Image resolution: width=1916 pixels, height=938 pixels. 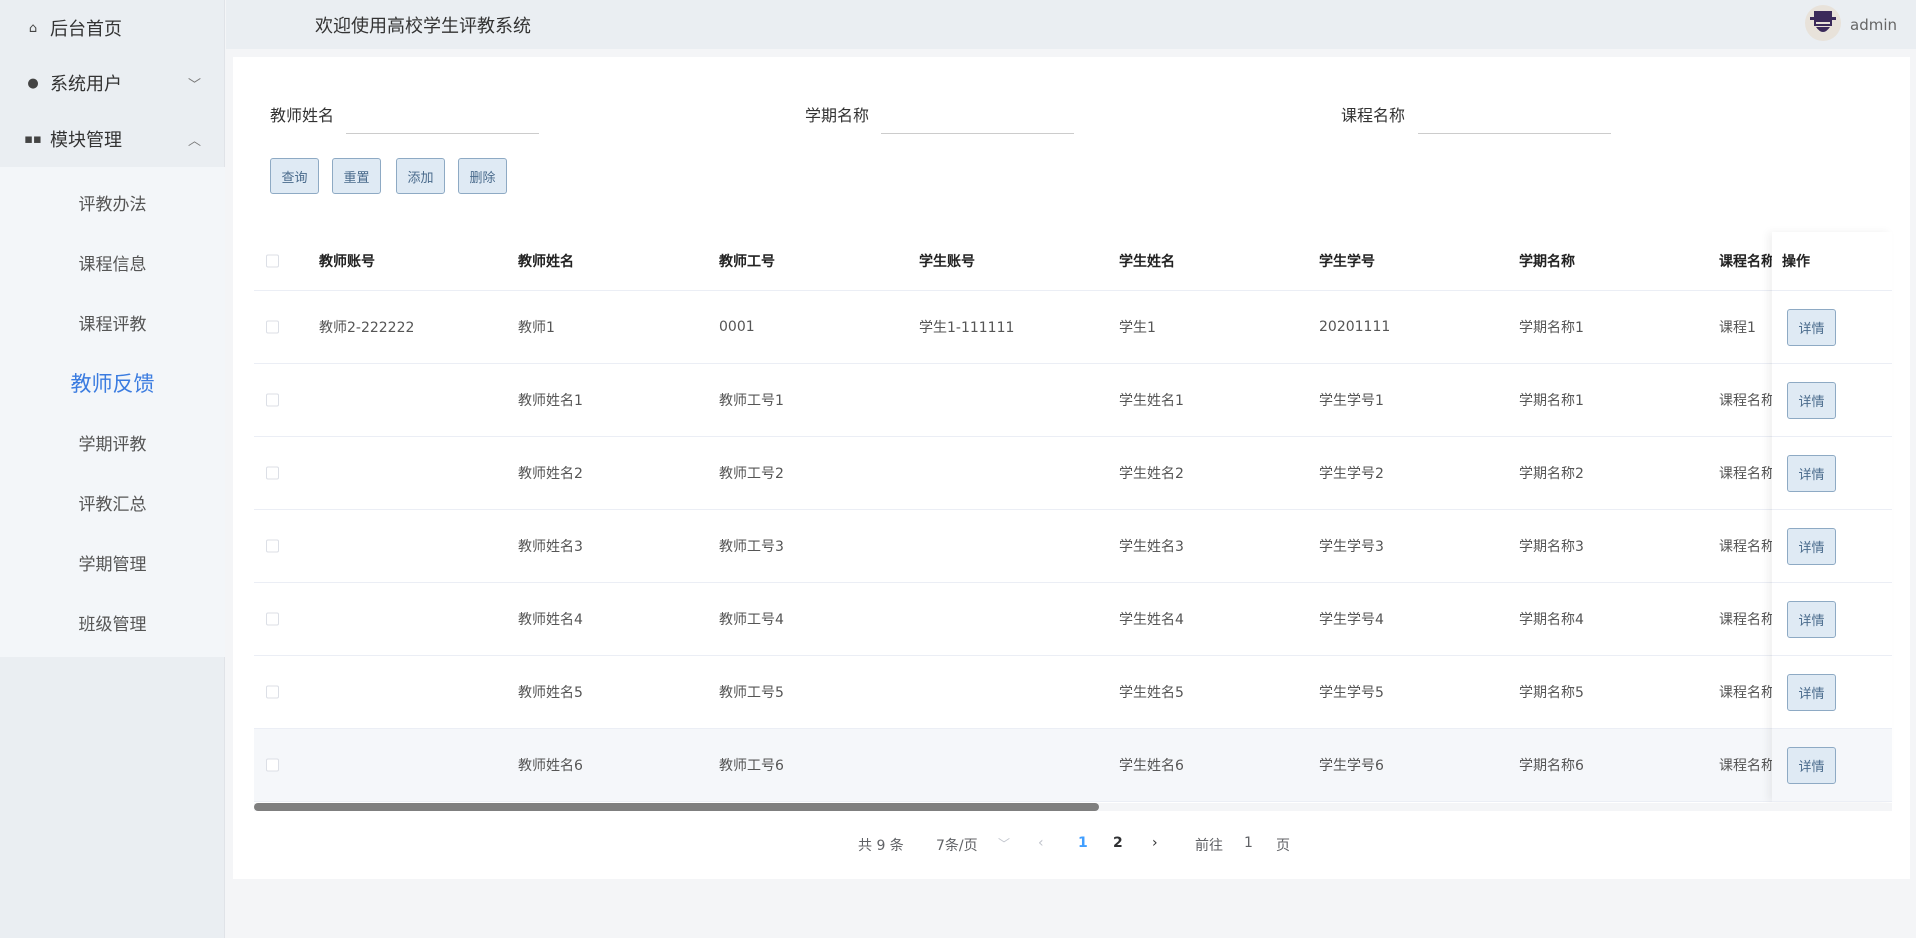 What do you see at coordinates (112, 202) in the screenshot?
I see `submenu-item: 评教办法` at bounding box center [112, 202].